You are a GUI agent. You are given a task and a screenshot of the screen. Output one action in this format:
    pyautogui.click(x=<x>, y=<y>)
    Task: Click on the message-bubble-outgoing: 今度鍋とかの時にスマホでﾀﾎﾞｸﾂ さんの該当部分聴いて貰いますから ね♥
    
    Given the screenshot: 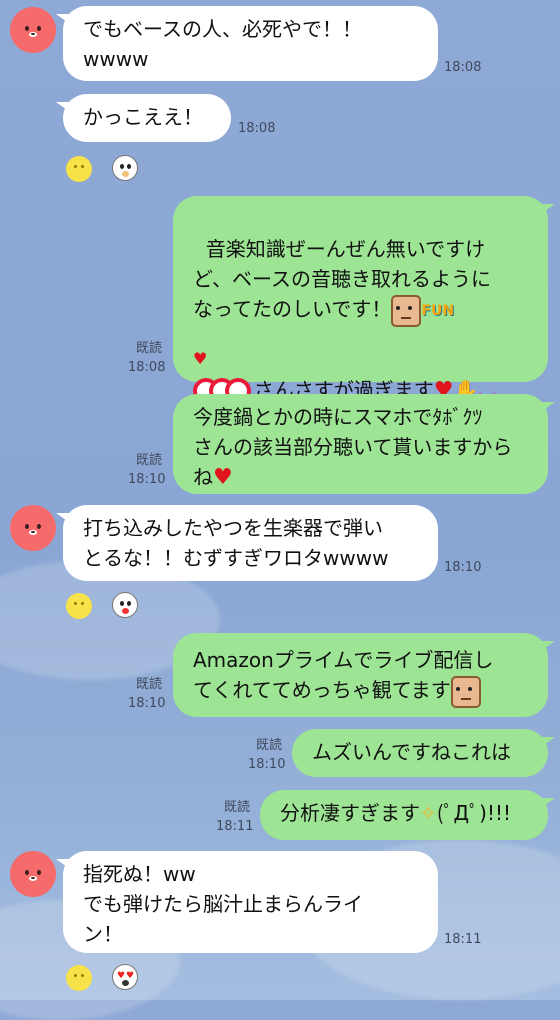 What is the action you would take?
    pyautogui.click(x=364, y=444)
    